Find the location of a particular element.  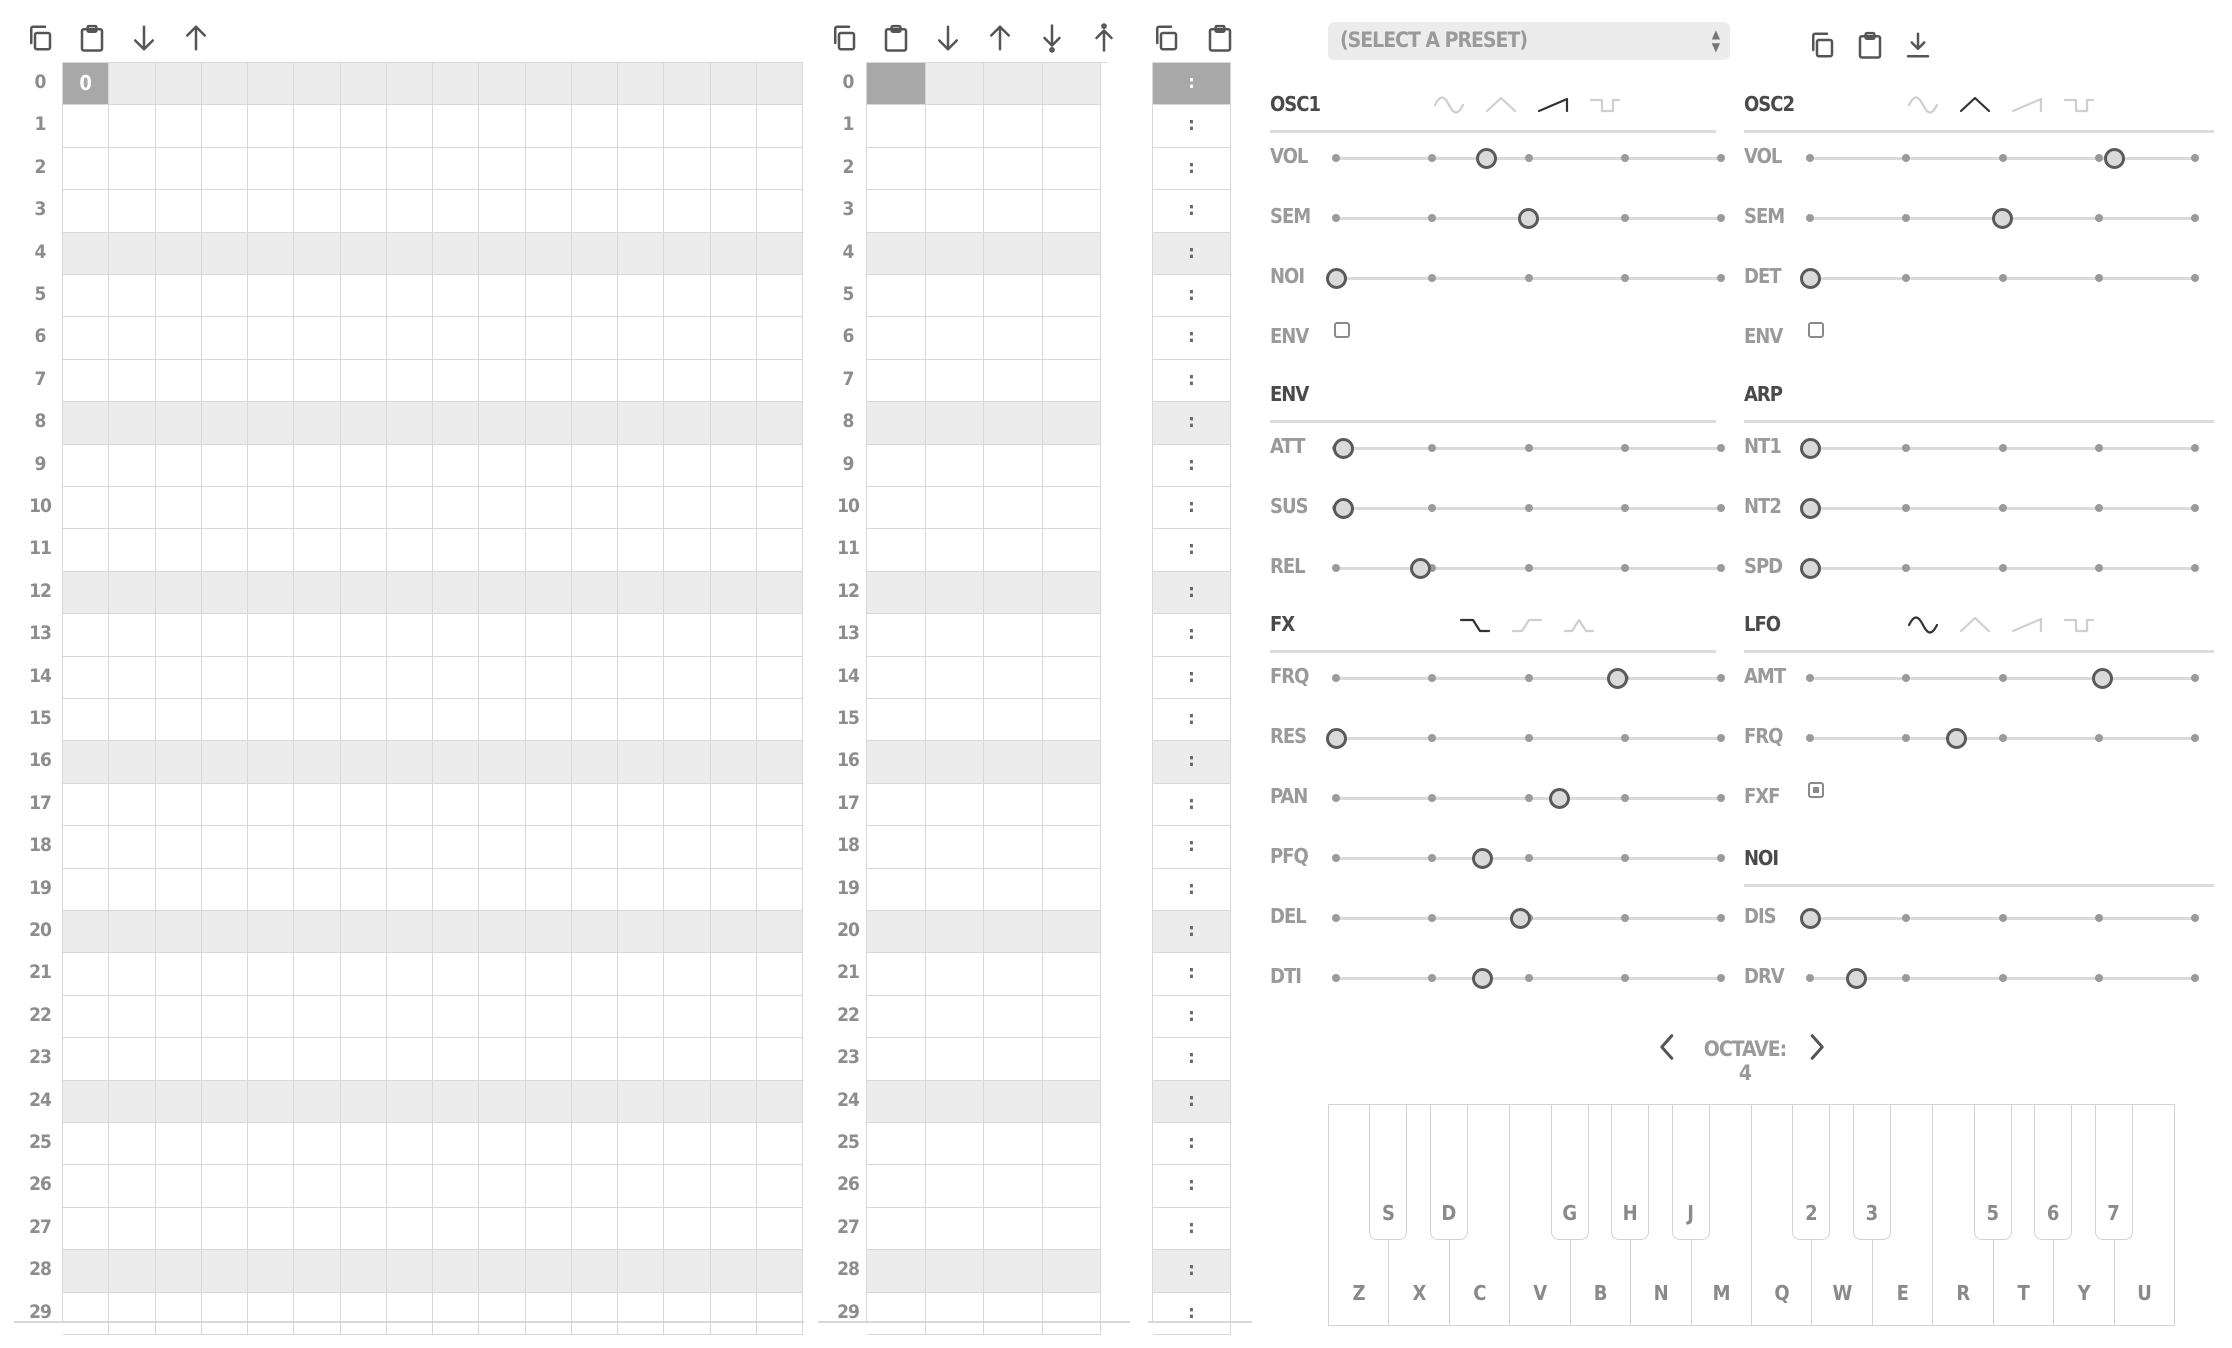

piano-black-key: 7 is located at coordinates (2113, 1172).